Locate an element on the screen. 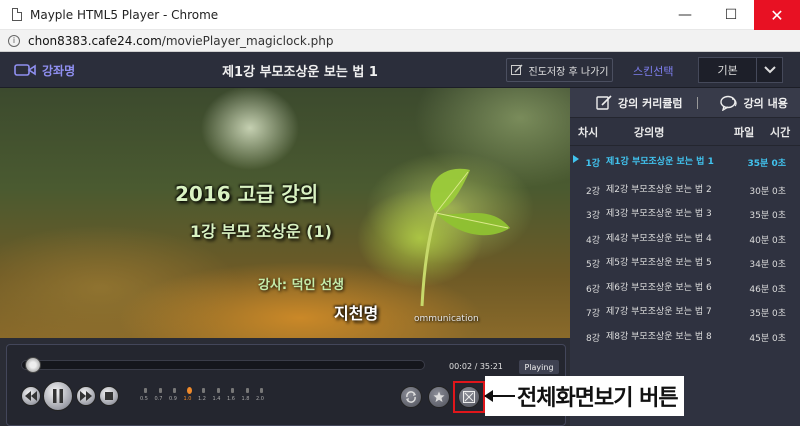 The width and height of the screenshot is (800, 426). list-item-time: 34분 0초 is located at coordinates (767, 265).